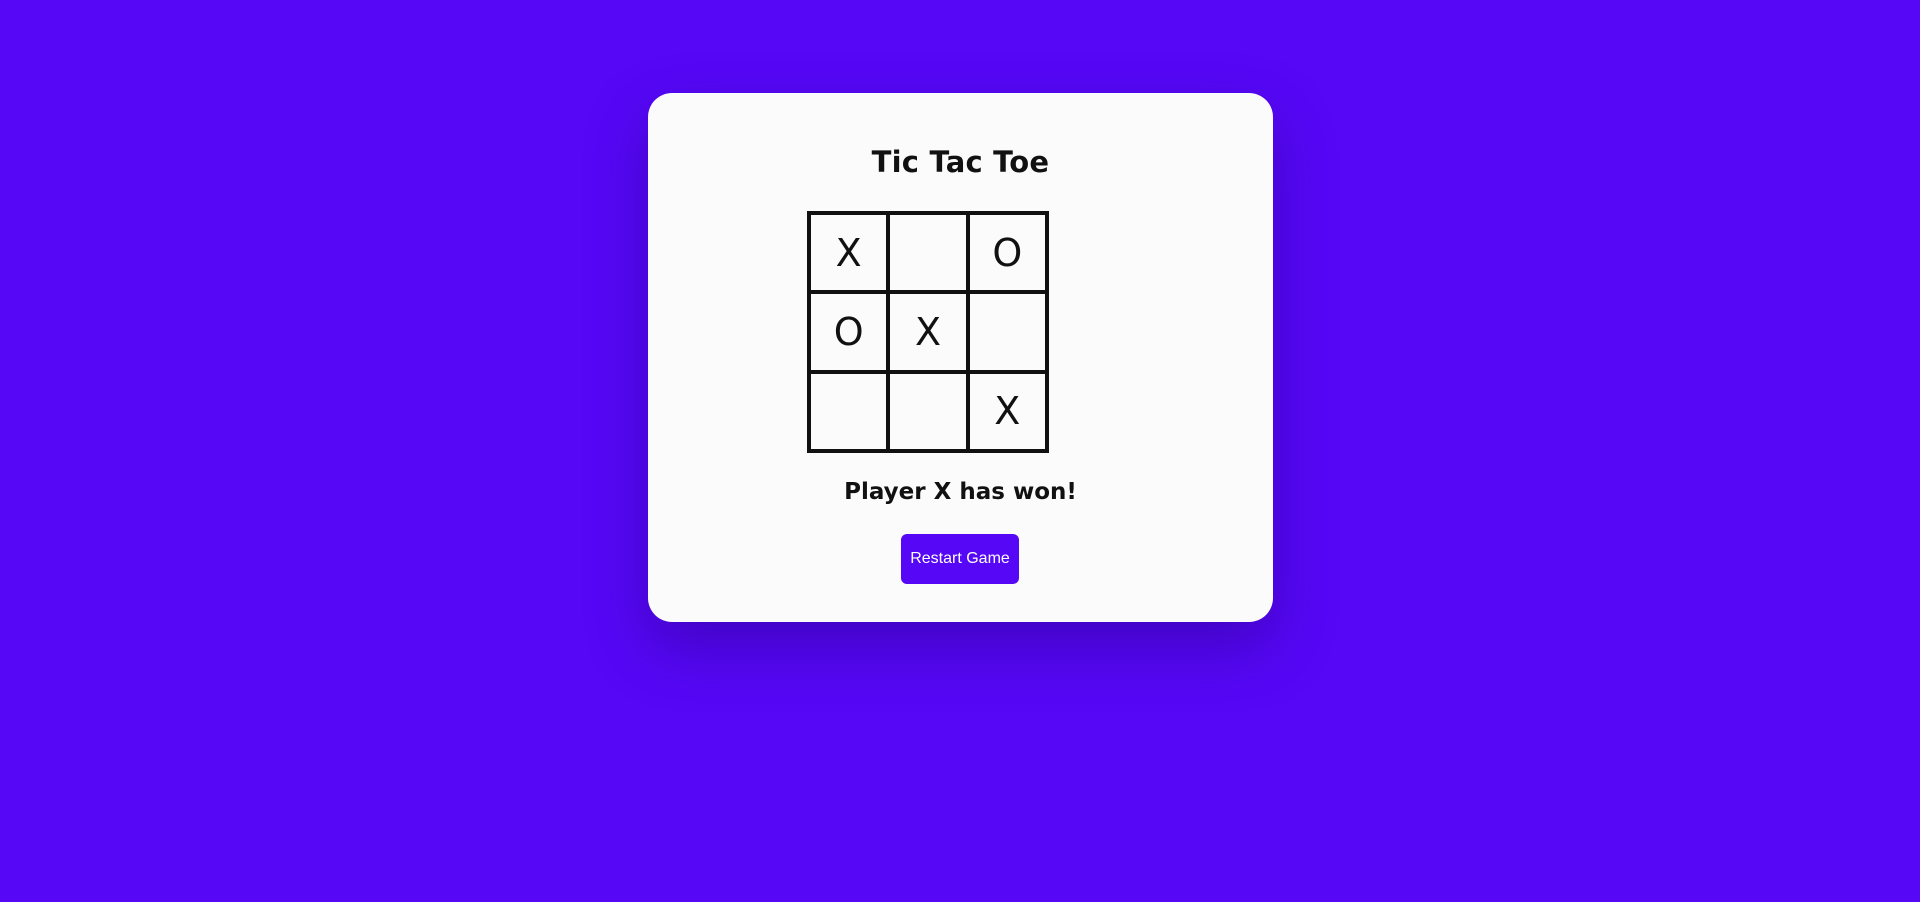 The image size is (1920, 902). What do you see at coordinates (1007, 411) in the screenshot?
I see `board-cell-8: X` at bounding box center [1007, 411].